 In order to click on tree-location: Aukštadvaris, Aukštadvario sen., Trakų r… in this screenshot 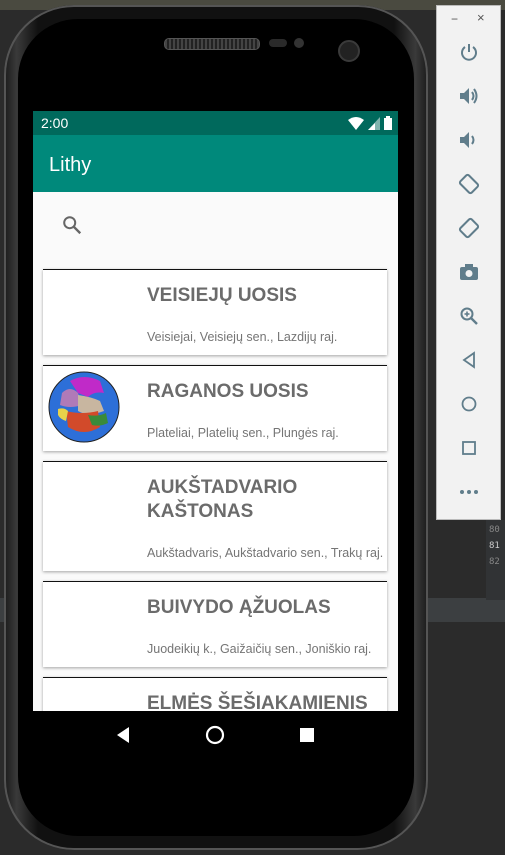, I will do `click(265, 553)`.